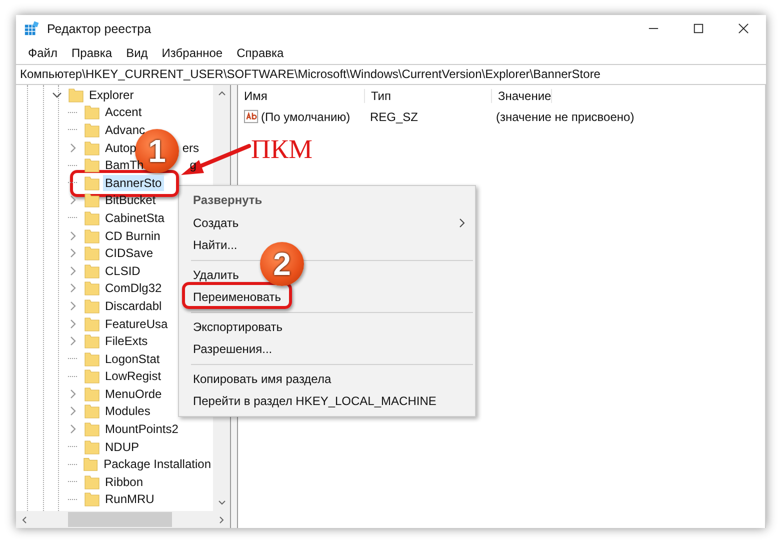 The width and height of the screenshot is (782, 543). I want to click on annotation-label: ПКМ, so click(282, 149).